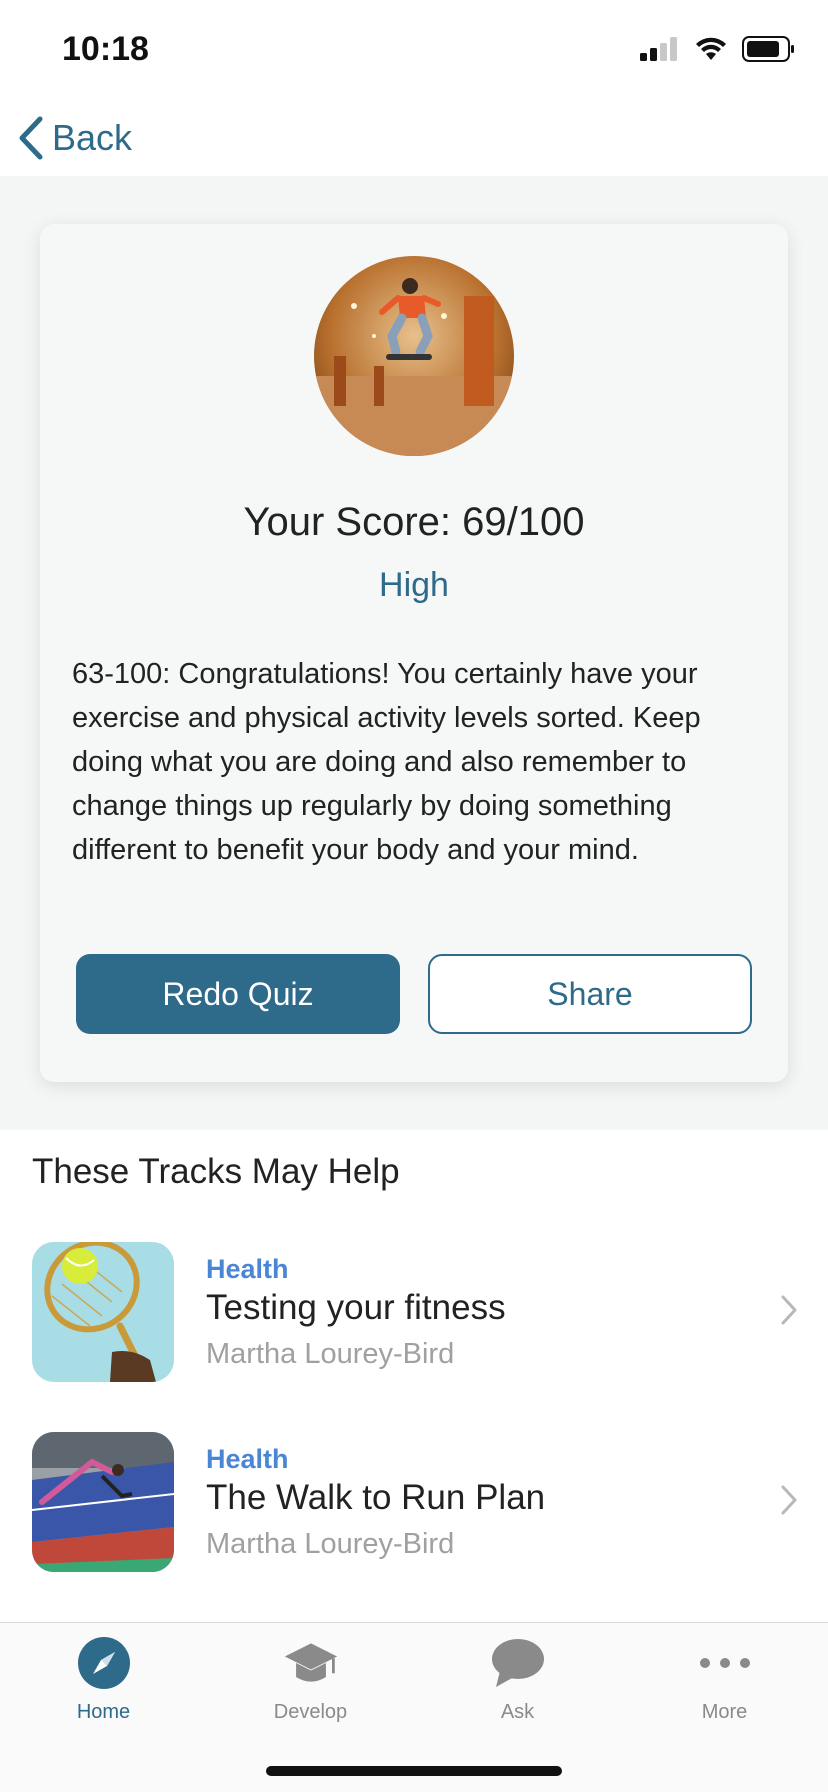 This screenshot has height=1792, width=828. What do you see at coordinates (517, 1712) in the screenshot?
I see `tab-label: Ask` at bounding box center [517, 1712].